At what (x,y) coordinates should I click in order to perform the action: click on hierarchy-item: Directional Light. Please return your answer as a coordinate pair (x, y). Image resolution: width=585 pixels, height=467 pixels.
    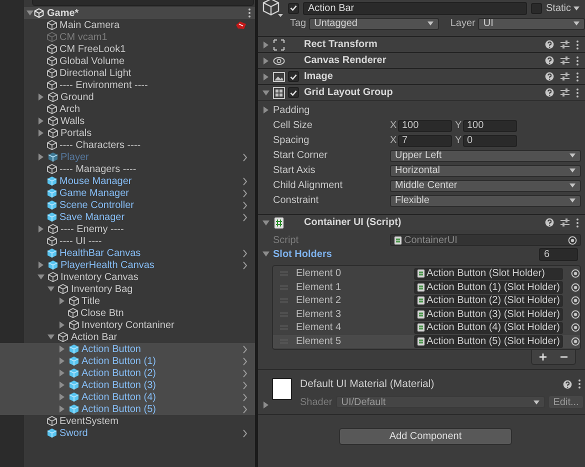
    Looking at the image, I should click on (127, 73).